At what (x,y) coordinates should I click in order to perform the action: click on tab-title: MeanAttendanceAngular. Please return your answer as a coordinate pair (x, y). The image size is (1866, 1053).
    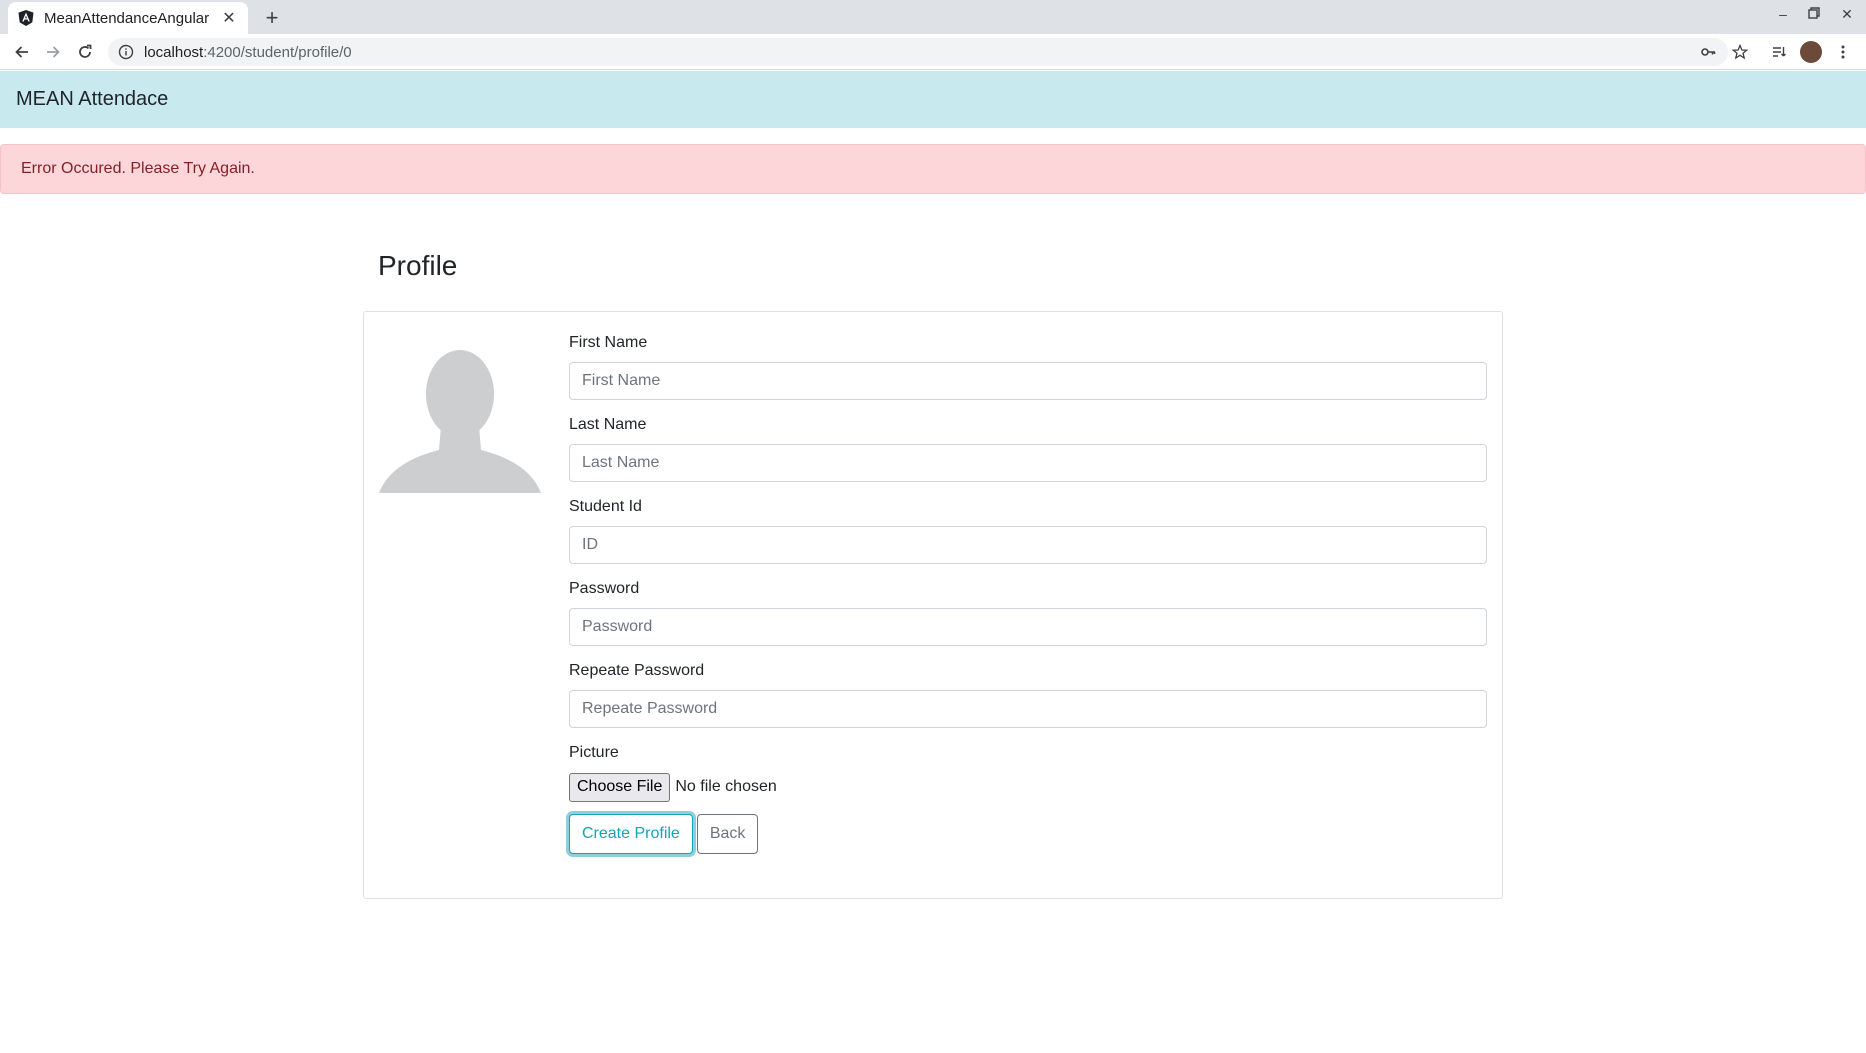
    Looking at the image, I should click on (127, 18).